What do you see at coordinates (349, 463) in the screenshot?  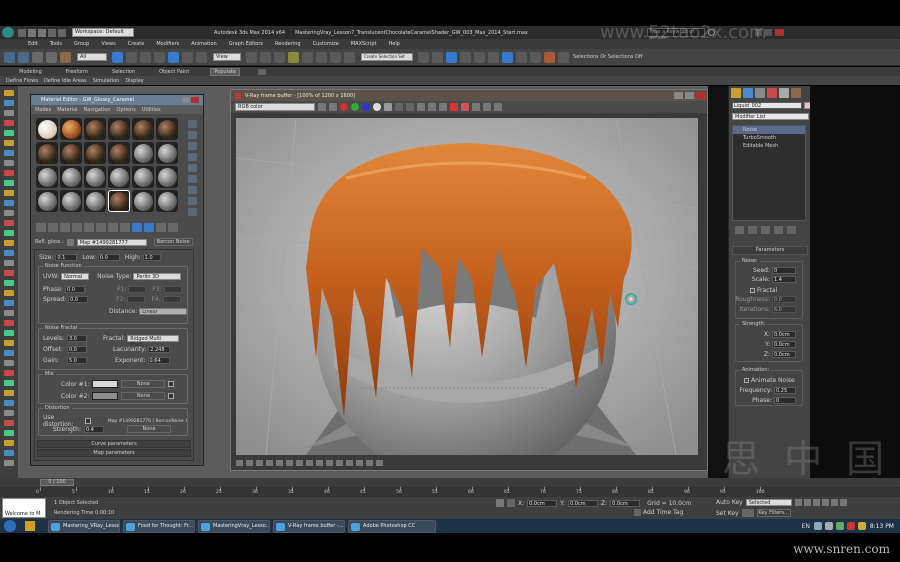 I see `stamp-icon` at bounding box center [349, 463].